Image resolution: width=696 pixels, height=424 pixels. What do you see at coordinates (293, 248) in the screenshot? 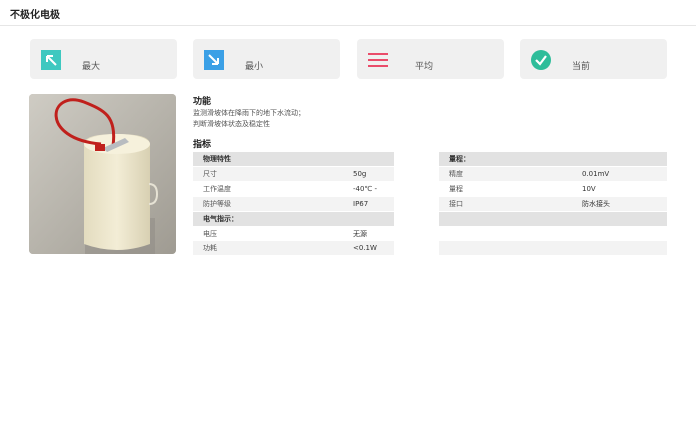
I see `table-row: 功耗 <0.1W` at bounding box center [293, 248].